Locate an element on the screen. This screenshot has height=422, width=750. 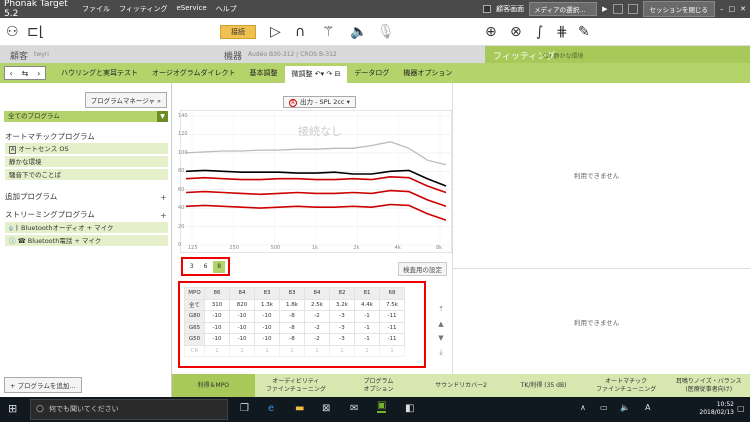
btab-tk-gain: TK/利得 (35 dB) is located at coordinates (543, 385).